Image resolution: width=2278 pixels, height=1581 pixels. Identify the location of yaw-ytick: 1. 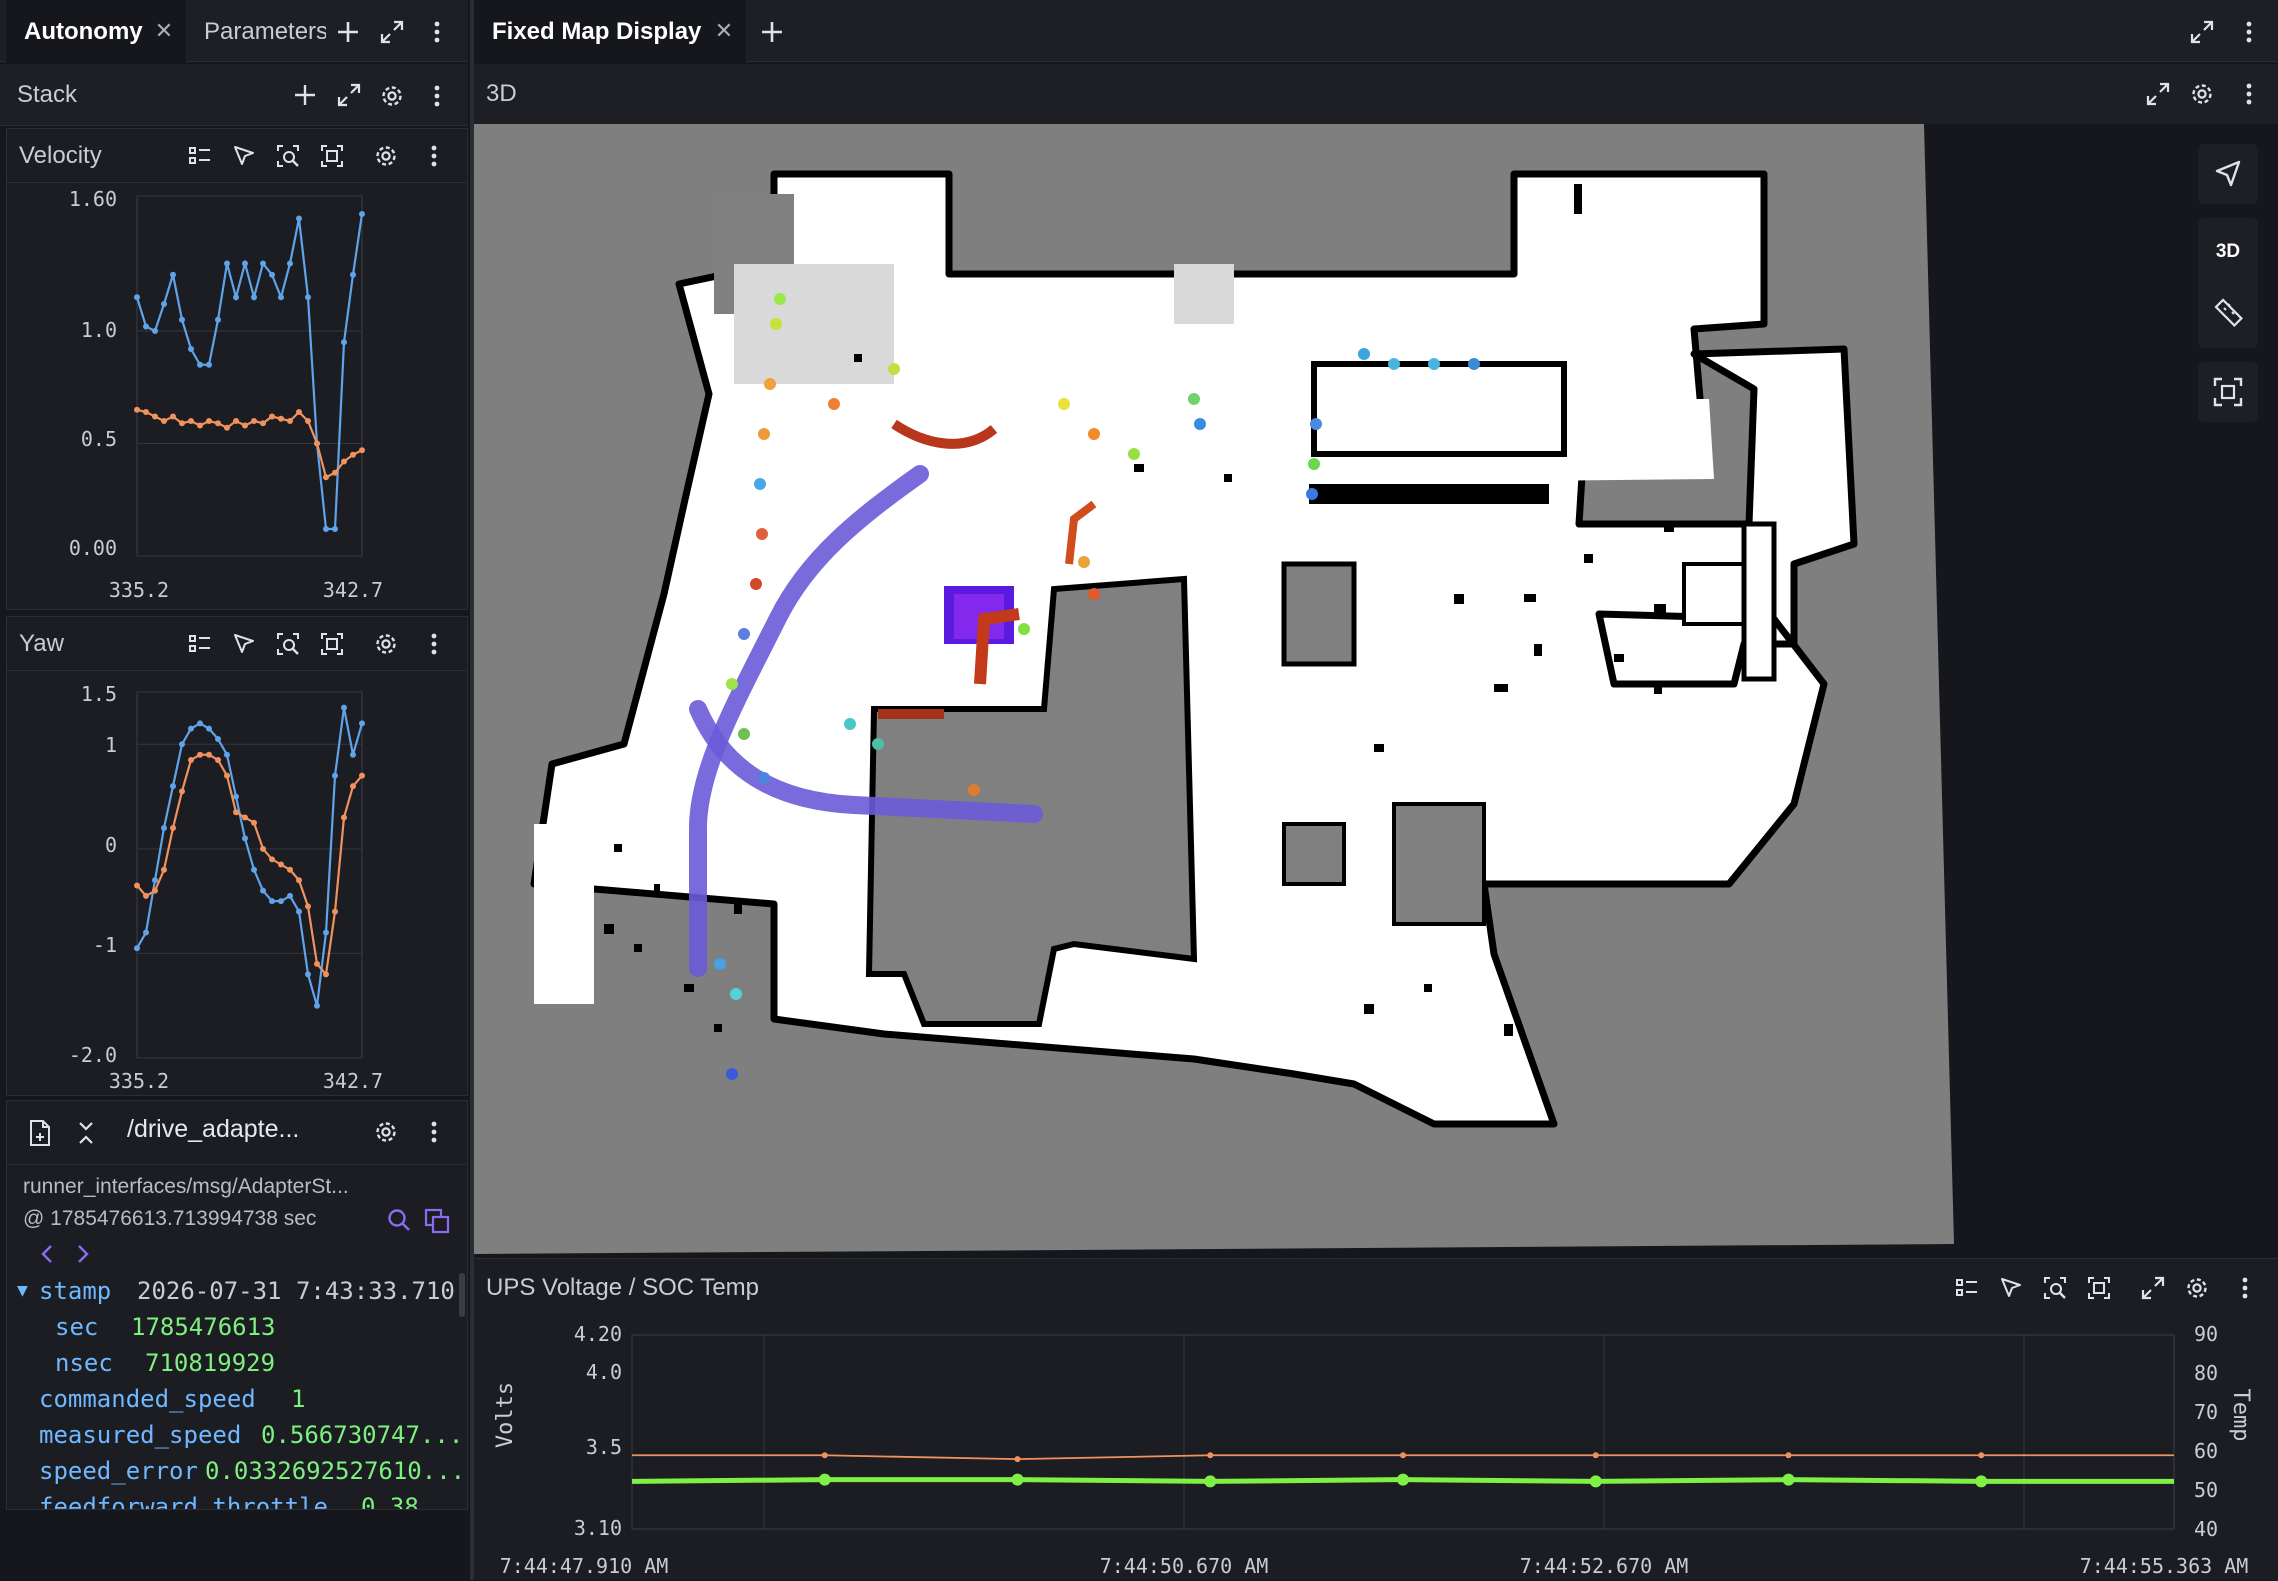
(111, 745).